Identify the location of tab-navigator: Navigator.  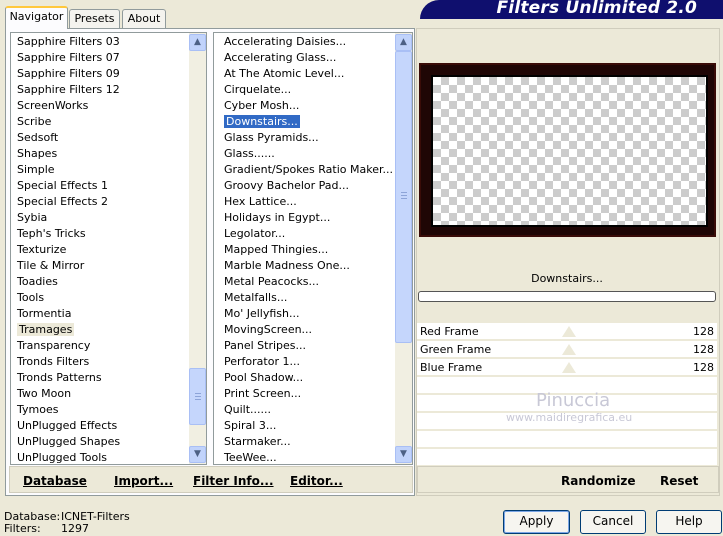
(36, 17).